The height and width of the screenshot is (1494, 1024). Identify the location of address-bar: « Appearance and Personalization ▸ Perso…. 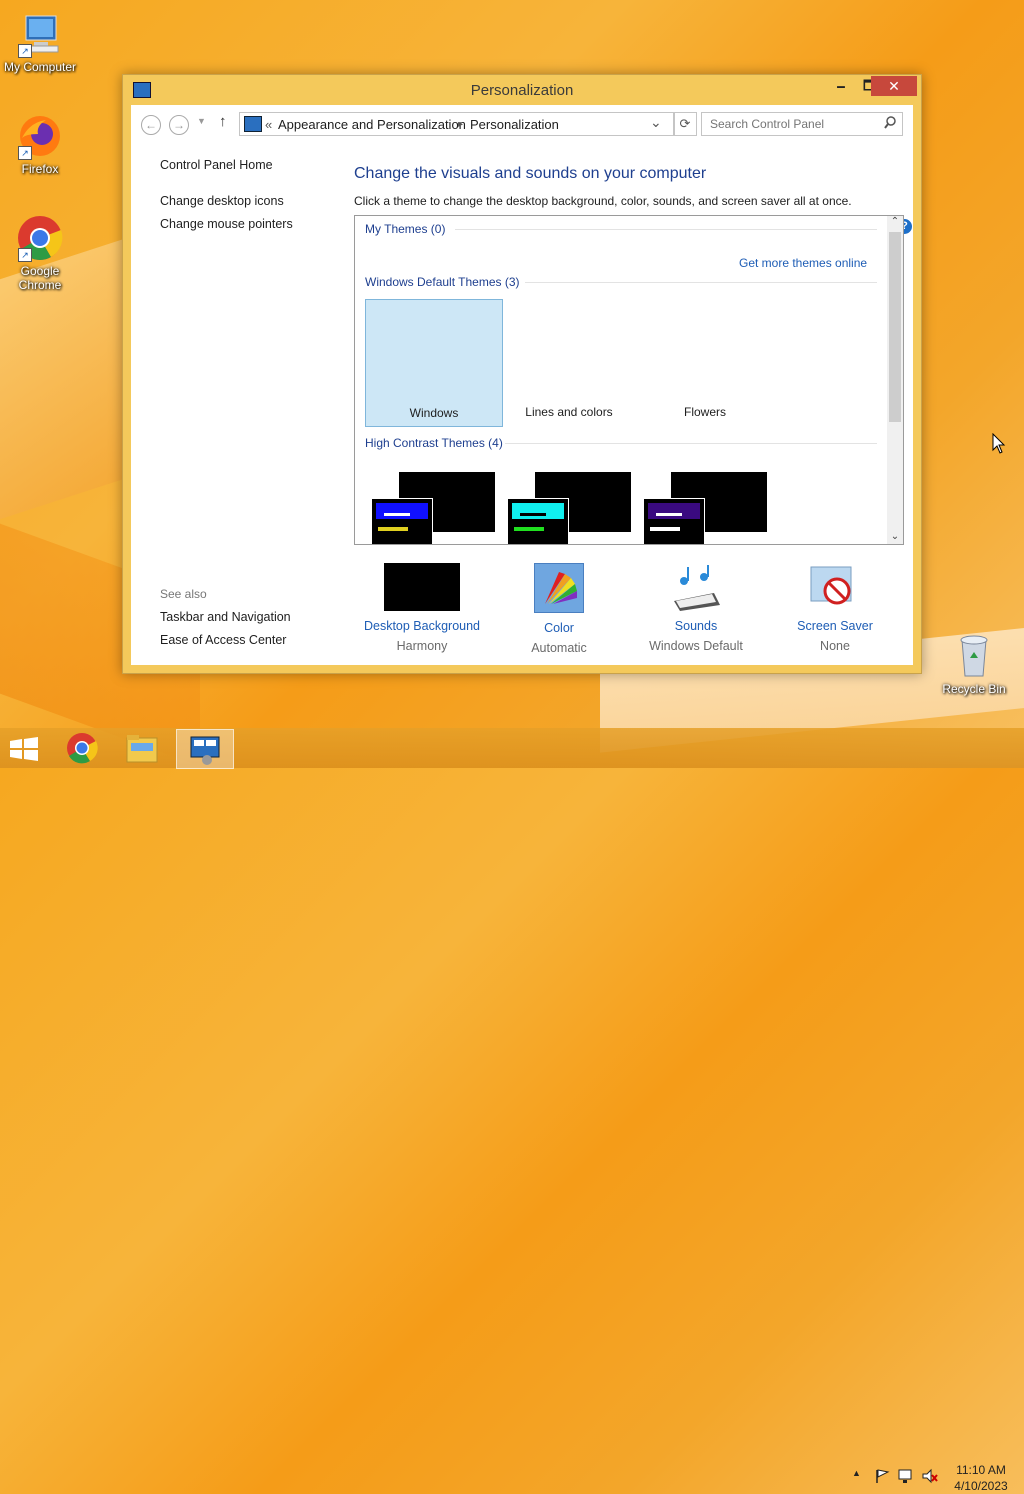
(457, 124).